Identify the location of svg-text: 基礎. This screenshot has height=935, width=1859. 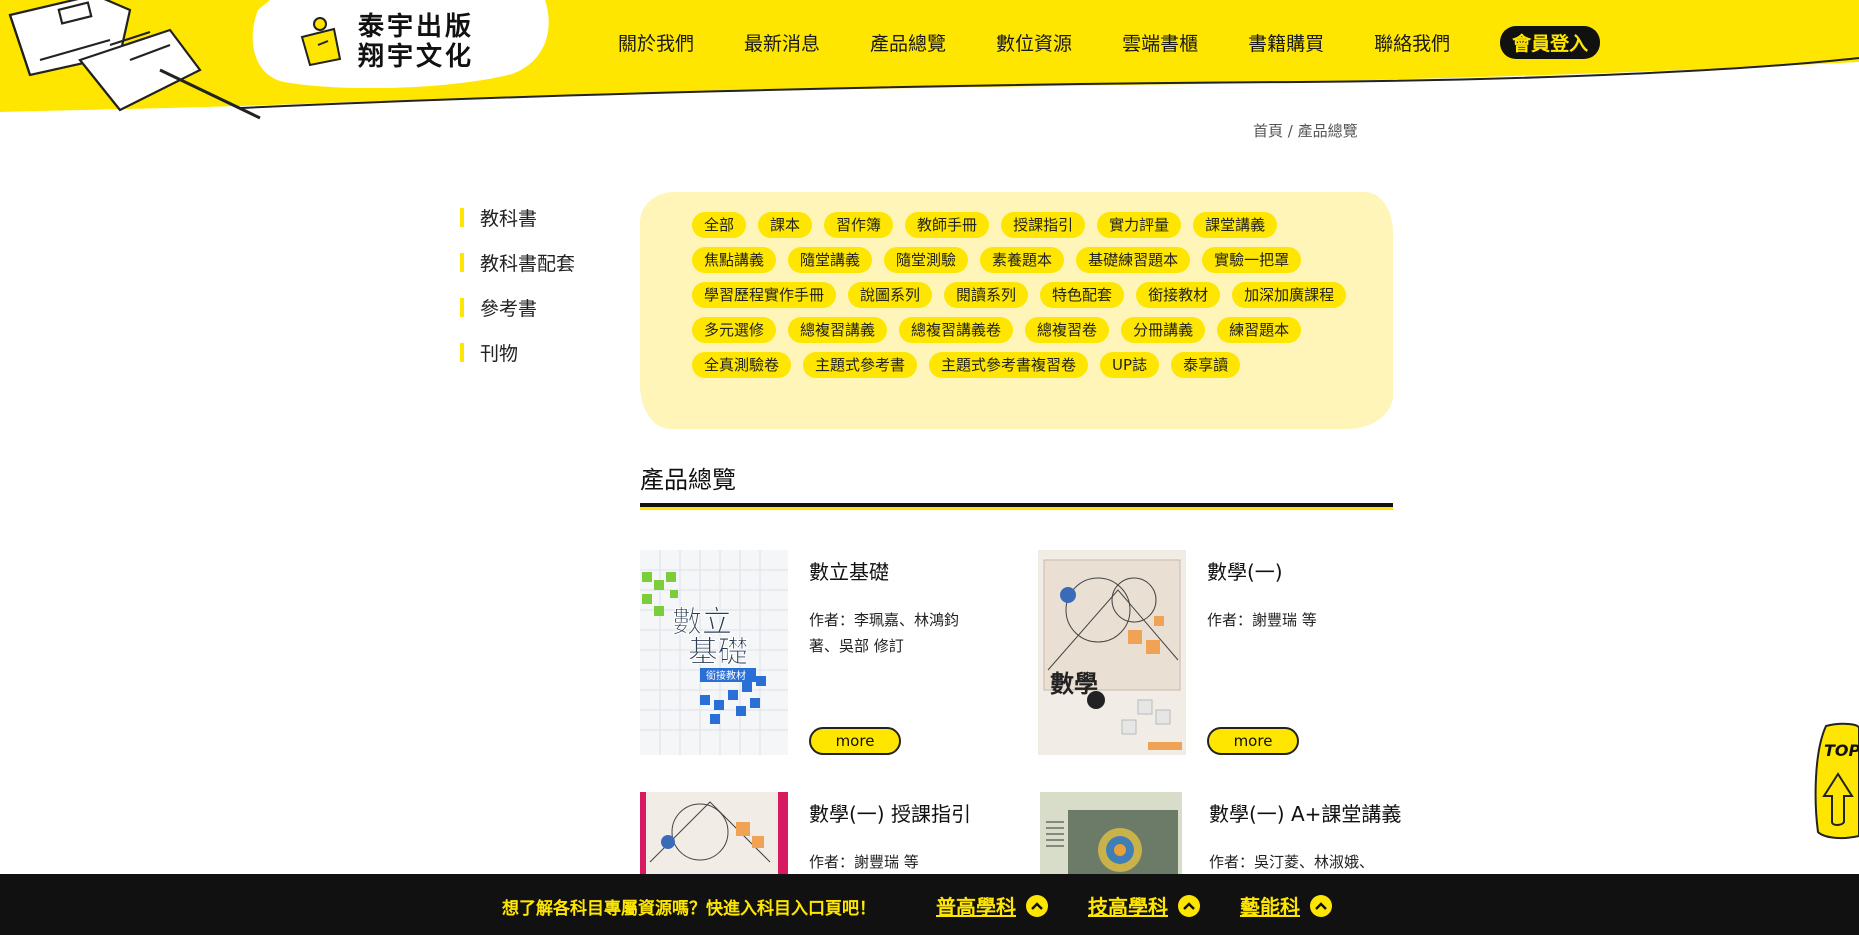
(718, 652).